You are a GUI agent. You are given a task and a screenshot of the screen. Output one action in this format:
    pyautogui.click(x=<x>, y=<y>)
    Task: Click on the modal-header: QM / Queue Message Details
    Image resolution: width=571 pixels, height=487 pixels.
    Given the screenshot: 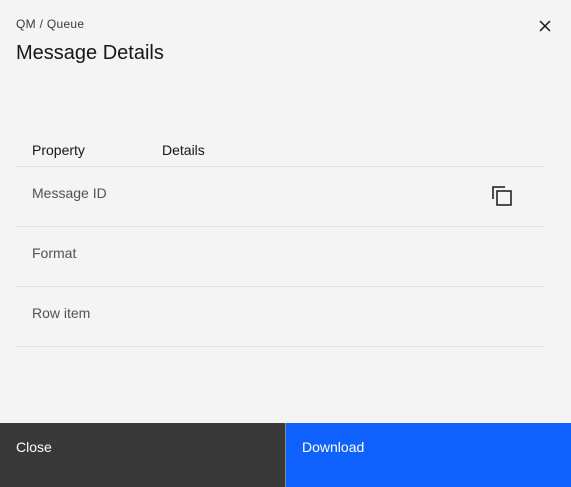 What is the action you would take?
    pyautogui.click(x=90, y=40)
    